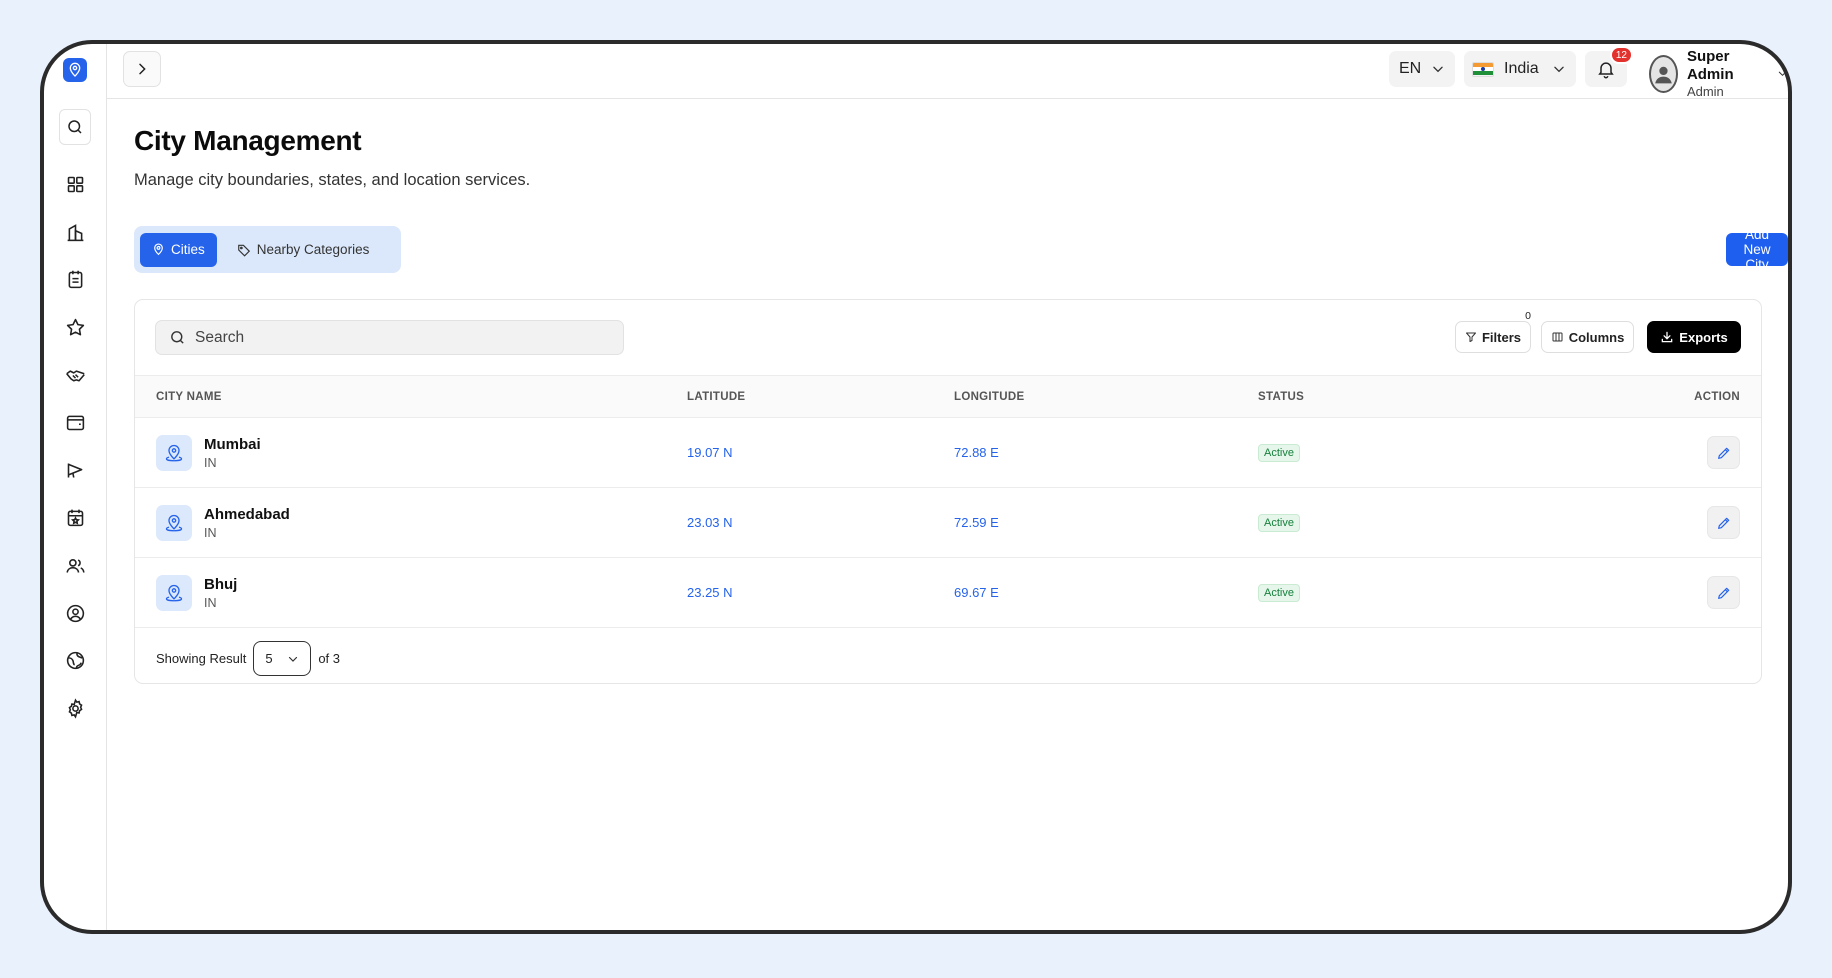 The height and width of the screenshot is (978, 1832). Describe the element at coordinates (1408, 396) in the screenshot. I see `column-header-status: STATUS` at that location.